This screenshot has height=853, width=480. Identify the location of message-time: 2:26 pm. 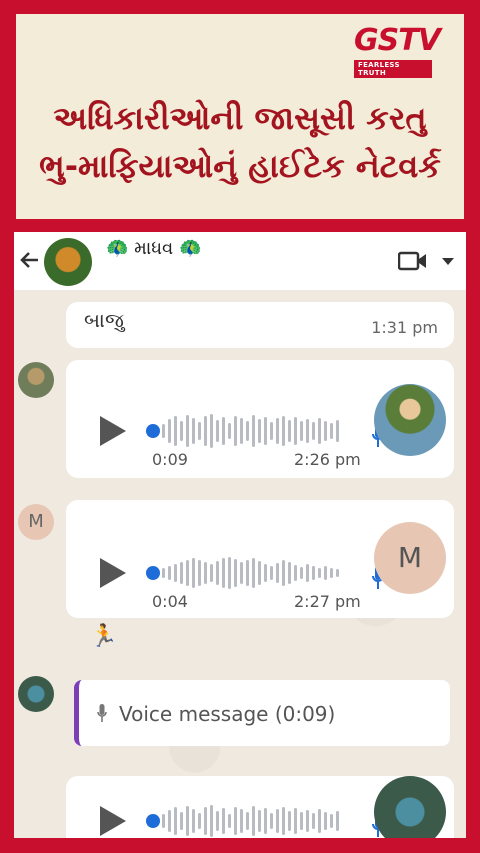
(327, 459).